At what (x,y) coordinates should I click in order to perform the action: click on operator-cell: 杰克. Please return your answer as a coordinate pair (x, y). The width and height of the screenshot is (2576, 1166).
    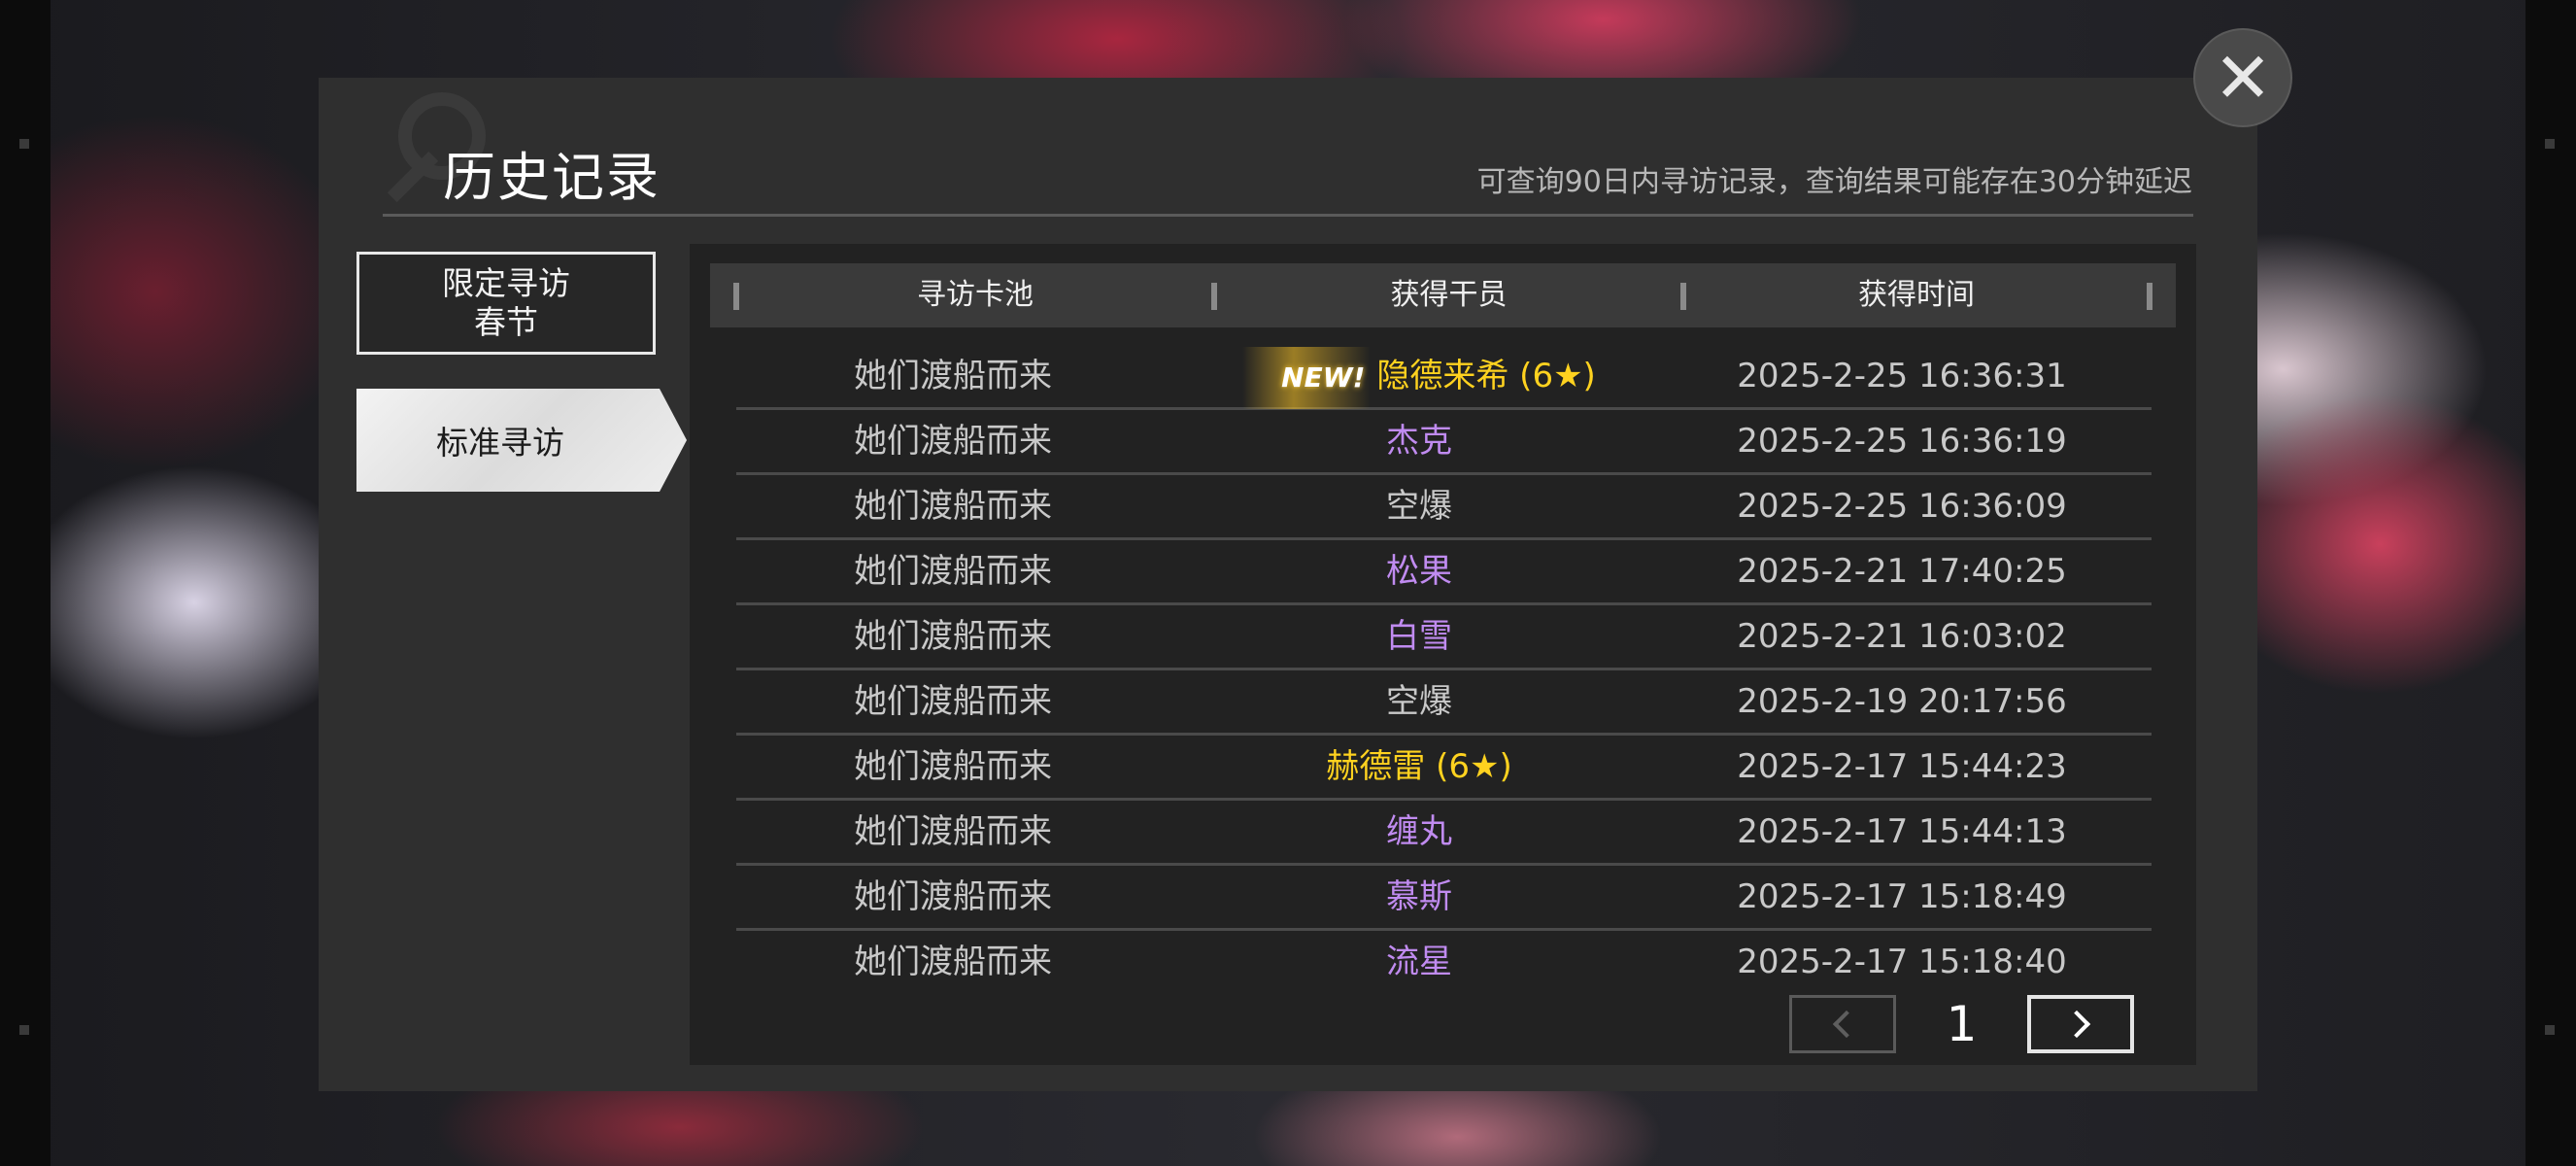
    Looking at the image, I should click on (1419, 441).